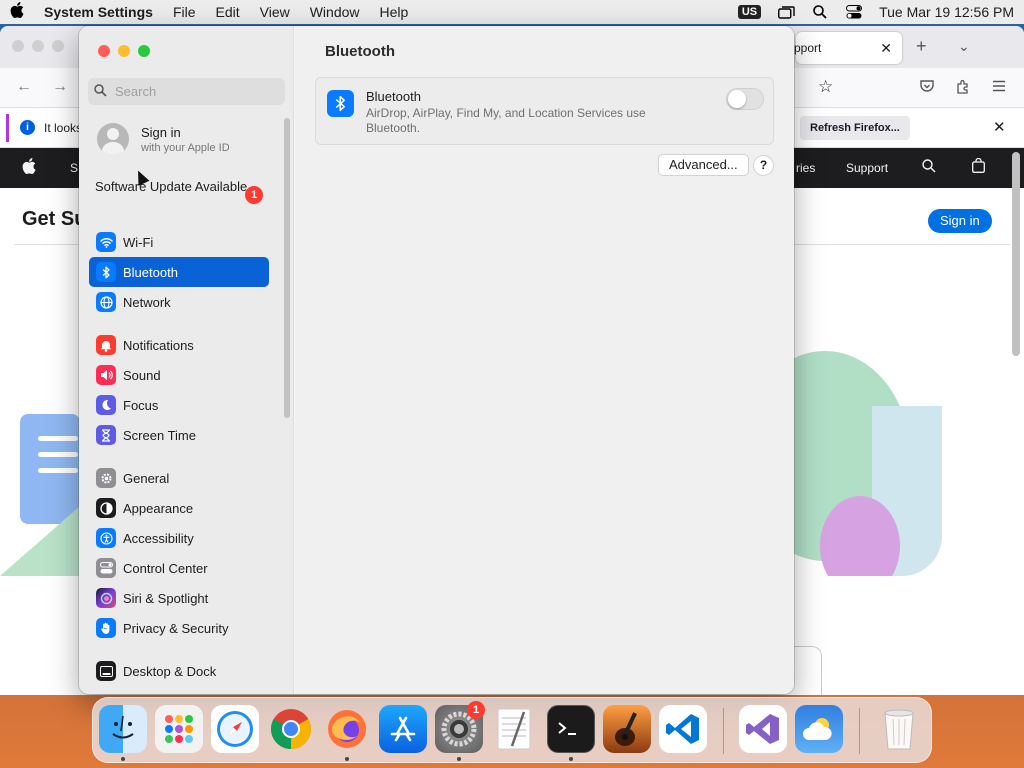 The width and height of the screenshot is (1024, 768). What do you see at coordinates (808, 48) in the screenshot?
I see `browser-tab-title: pport` at bounding box center [808, 48].